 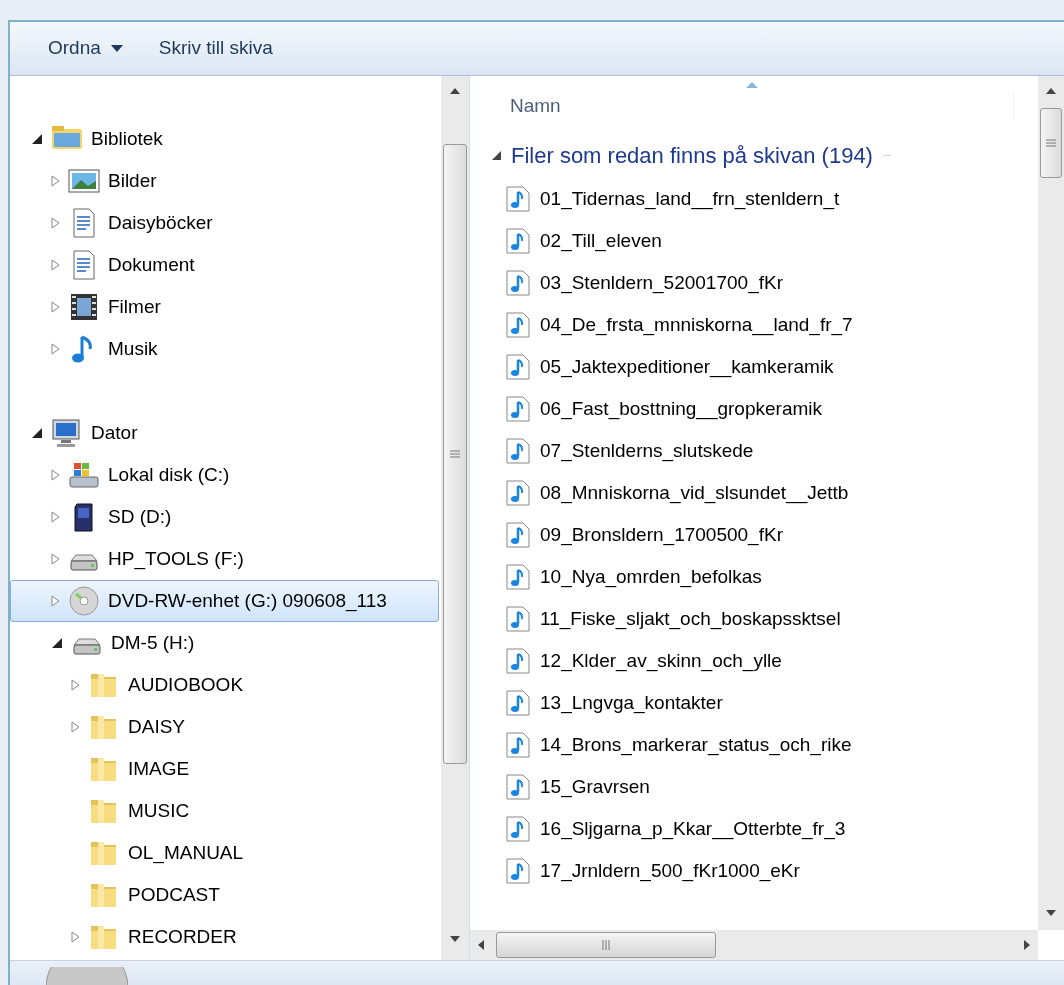 I want to click on file-name: 01_Tidernas_land__frn_stenldern_t, so click(x=690, y=199).